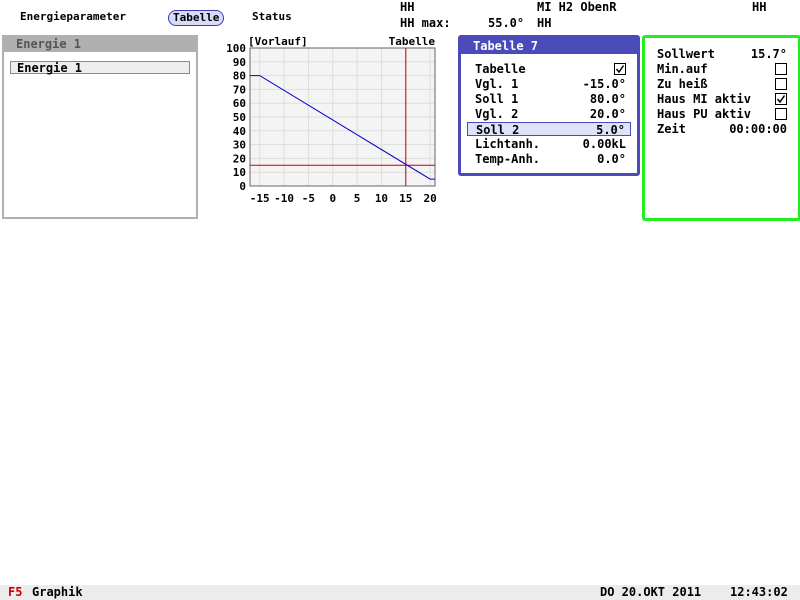 This screenshot has height=600, width=800. Describe the element at coordinates (15, 592) in the screenshot. I see `function-key-label: F5` at that location.